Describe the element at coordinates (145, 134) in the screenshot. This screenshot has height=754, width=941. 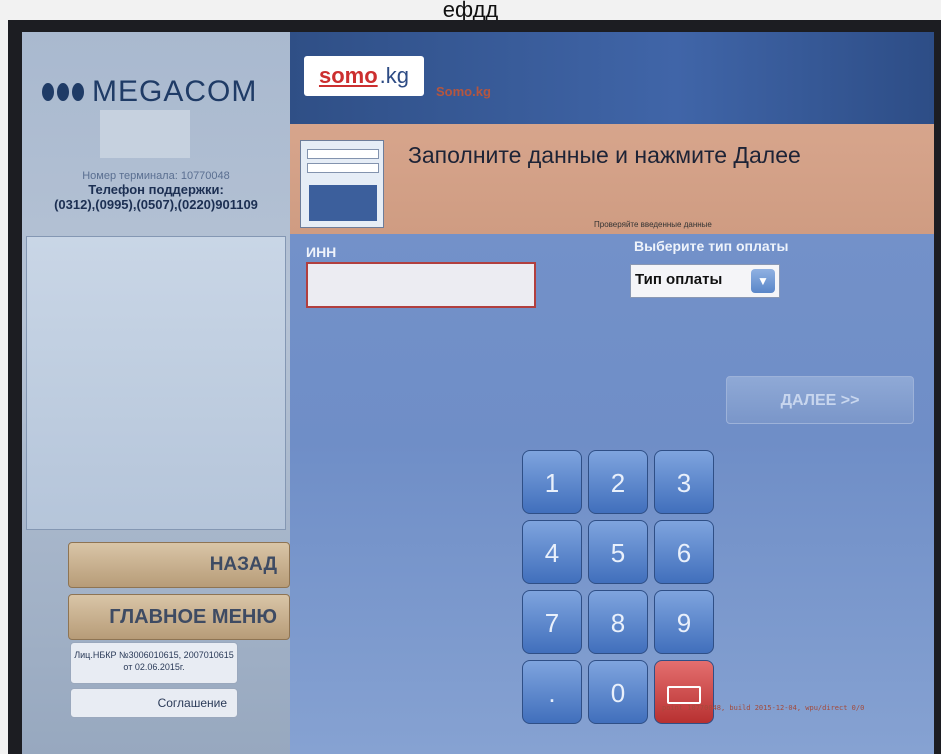
I see `blank-placeholder` at that location.